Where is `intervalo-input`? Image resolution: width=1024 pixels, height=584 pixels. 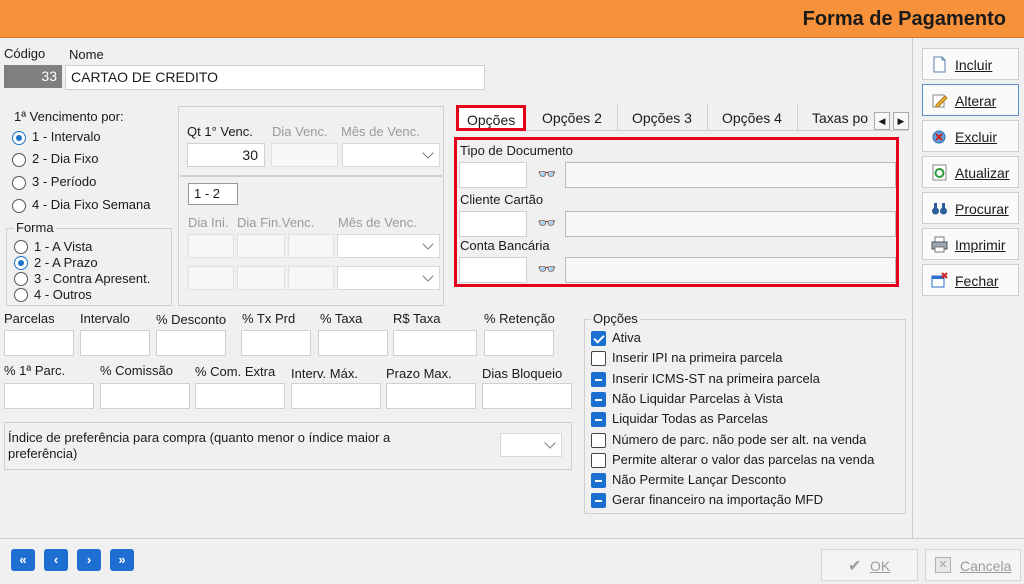 intervalo-input is located at coordinates (115, 343).